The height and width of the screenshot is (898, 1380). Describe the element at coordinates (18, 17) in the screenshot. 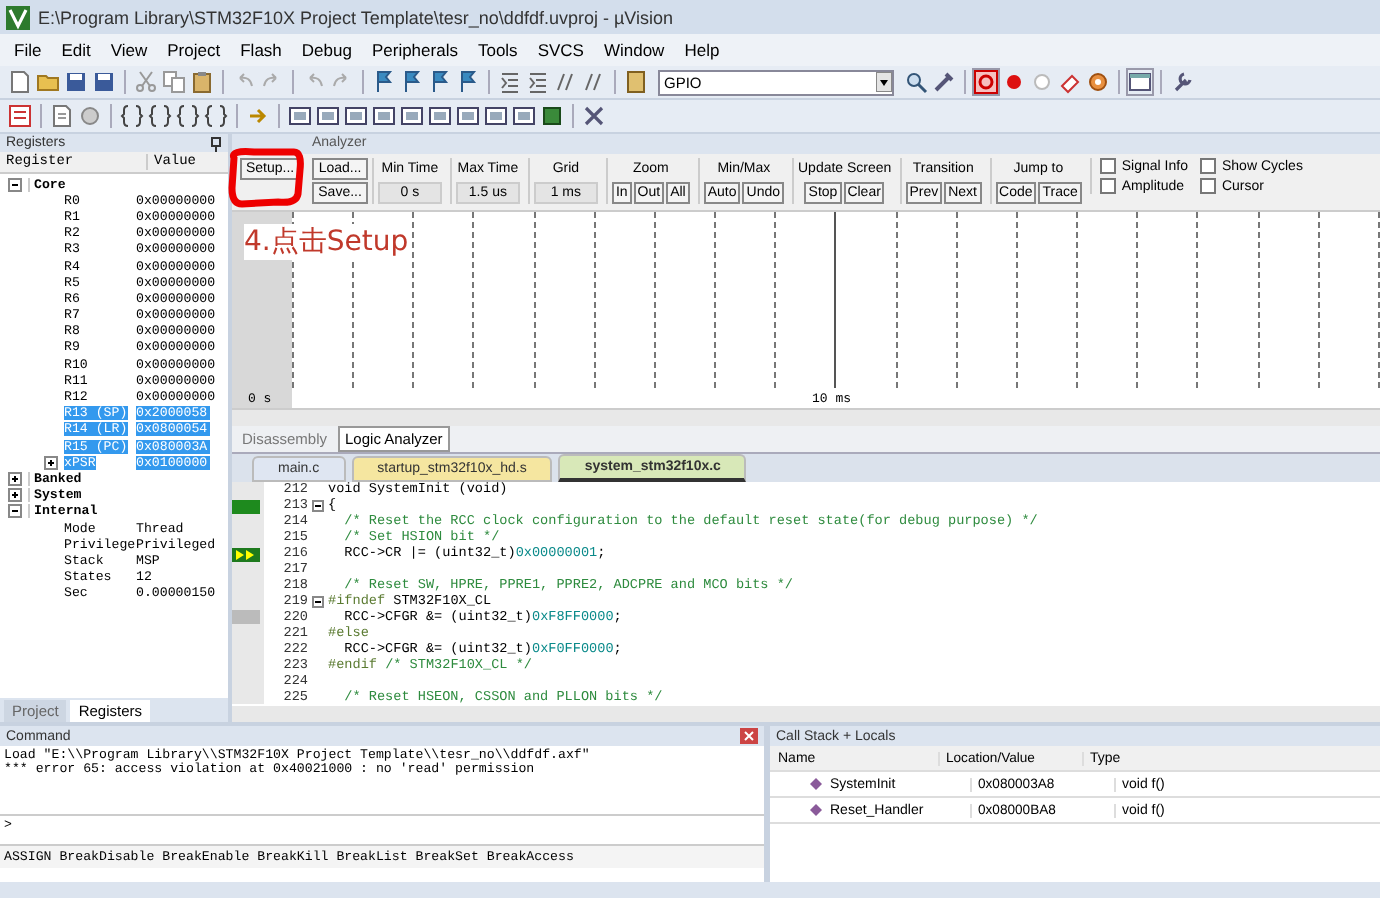

I see `app-icon` at that location.